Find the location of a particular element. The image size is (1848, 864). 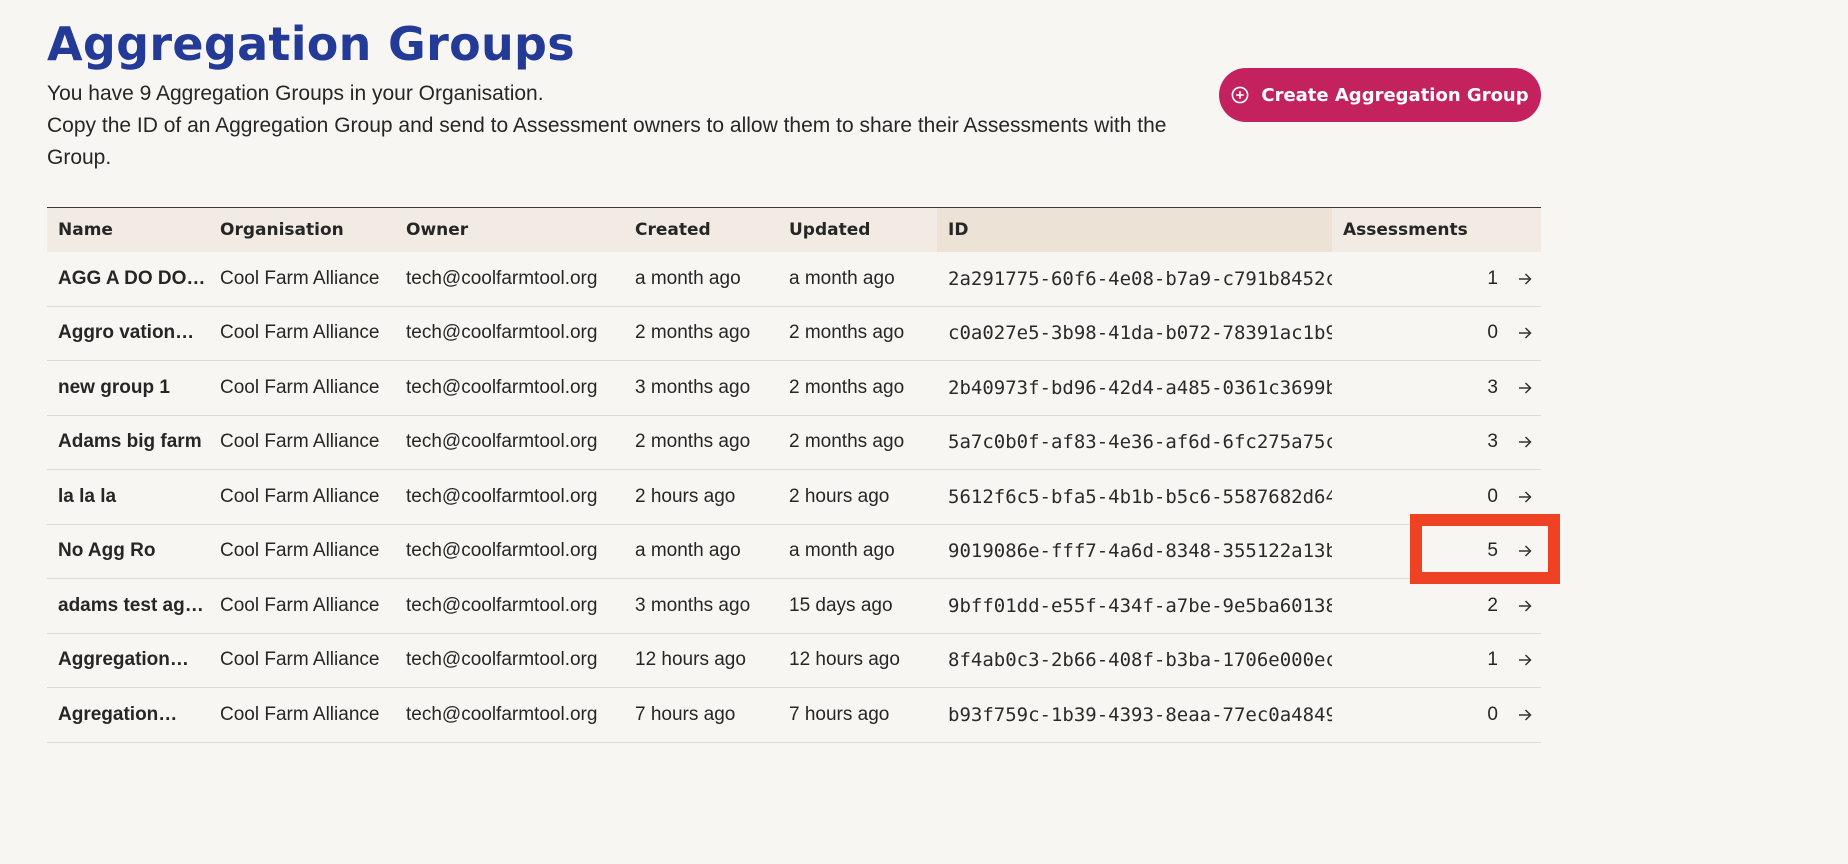

group-id-cell: 8f4ab0c3-2b66-408f-b3ba-1706e000ecee is located at coordinates (1134, 660).